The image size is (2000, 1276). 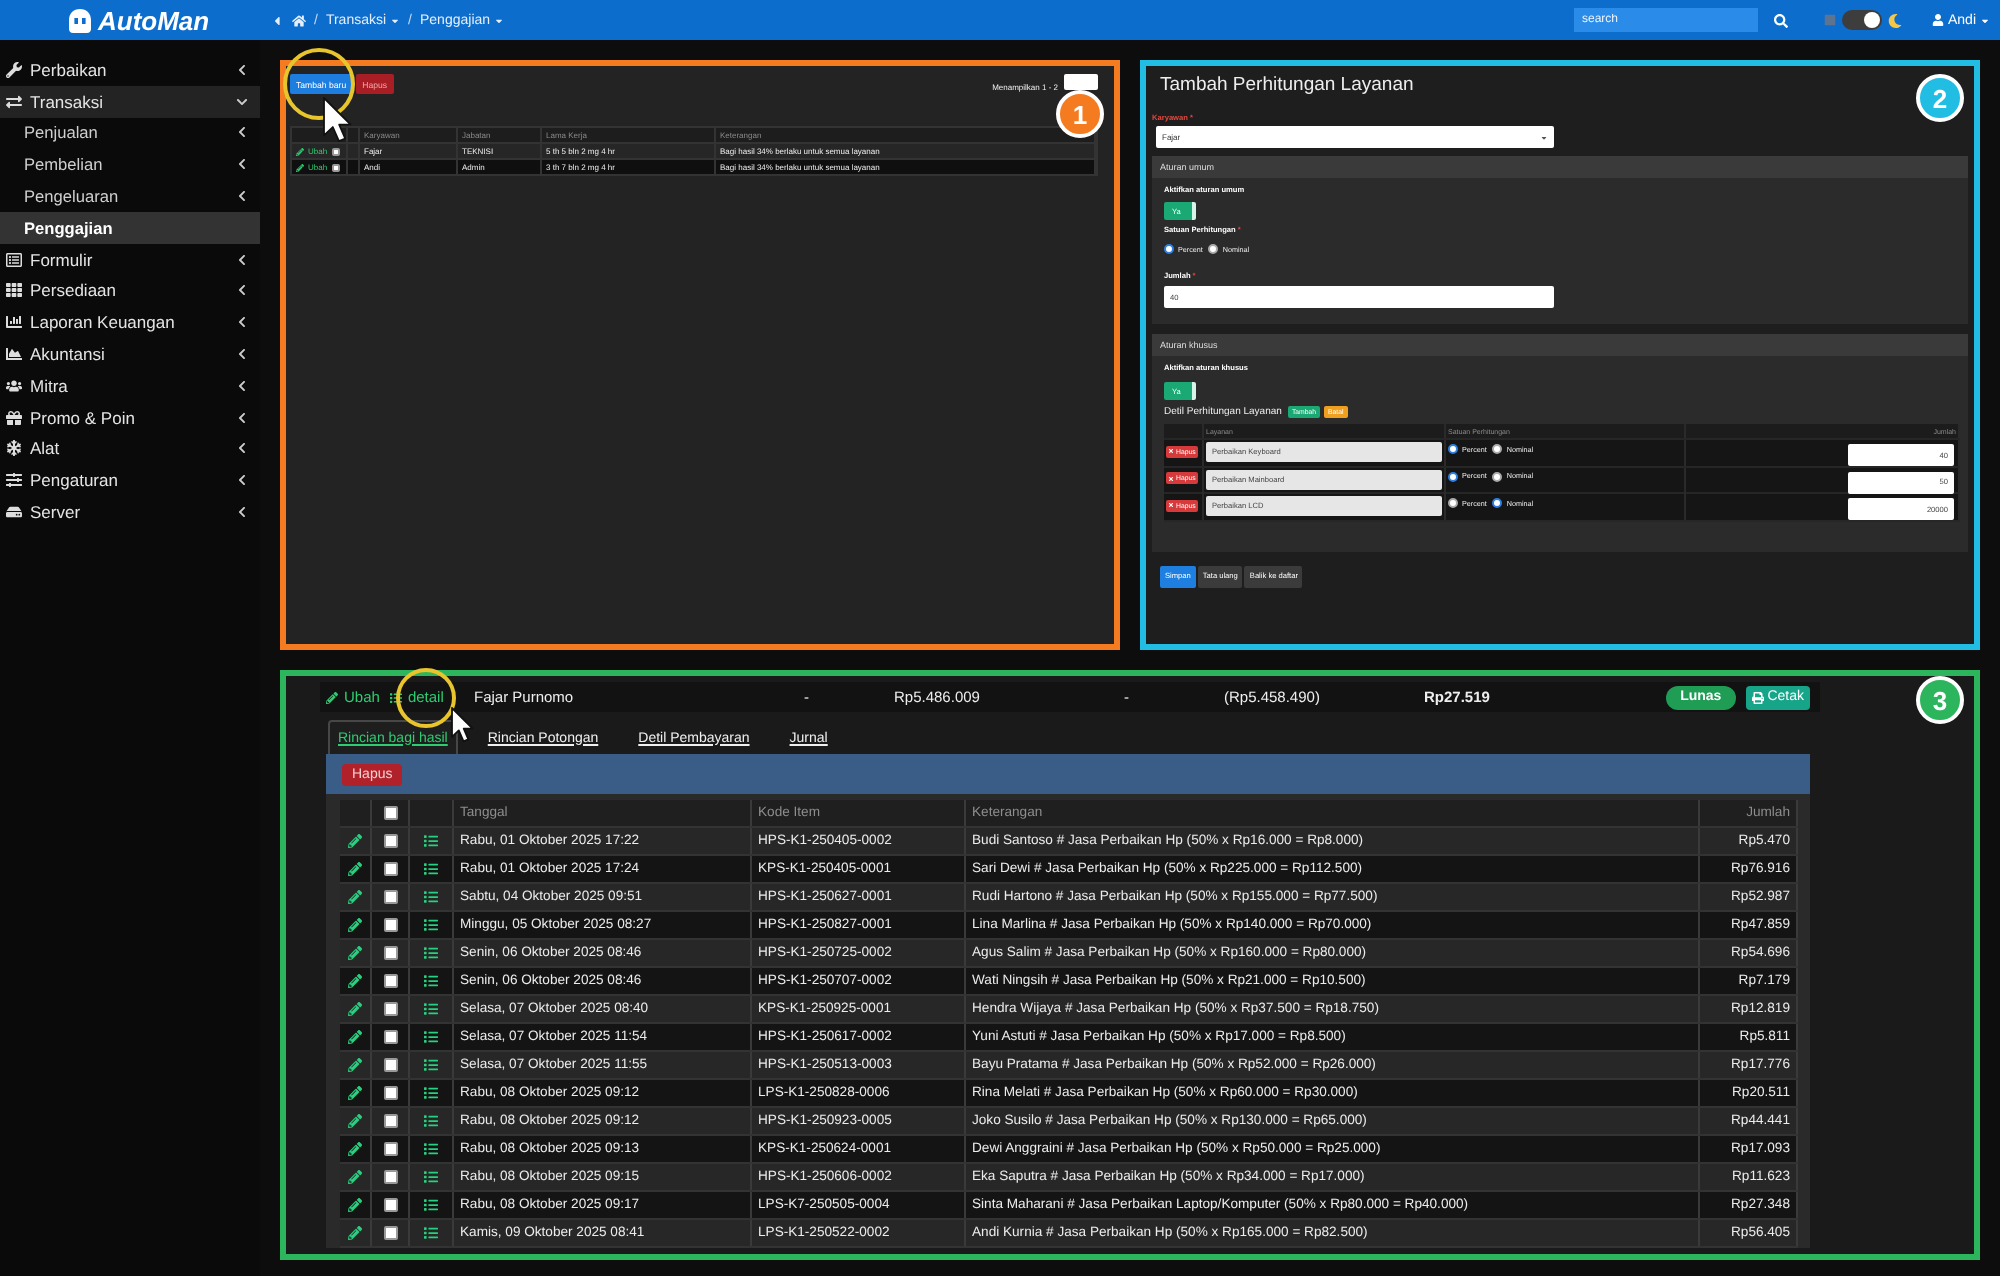 What do you see at coordinates (277, 20) in the screenshot?
I see `caret-left-icon` at bounding box center [277, 20].